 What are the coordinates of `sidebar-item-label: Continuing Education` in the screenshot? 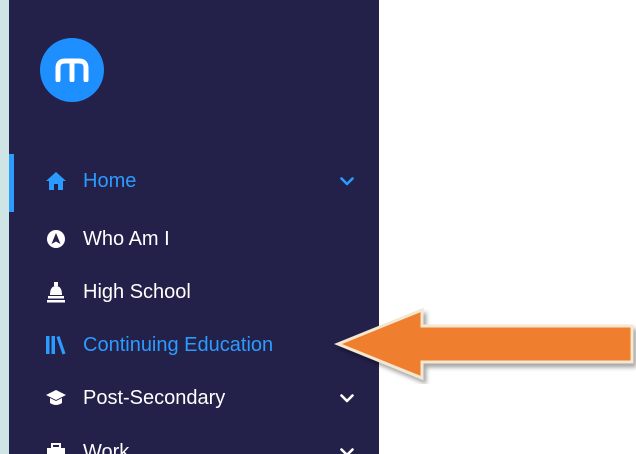 It's located at (178, 344).